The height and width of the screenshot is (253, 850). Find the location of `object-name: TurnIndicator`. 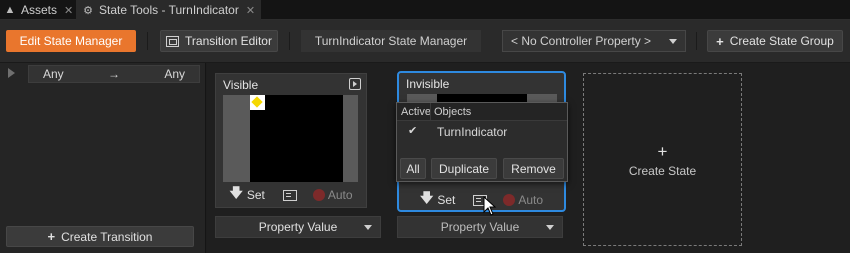

object-name: TurnIndicator is located at coordinates (472, 132).